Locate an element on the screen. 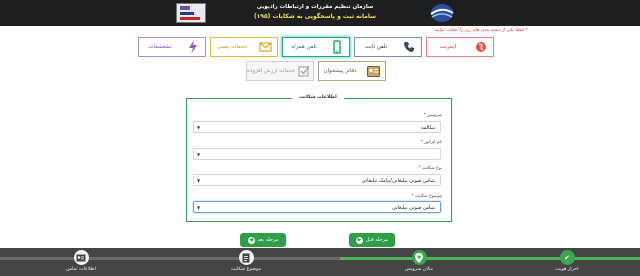  category-postal-label: خدمات پستی is located at coordinates (232, 47).